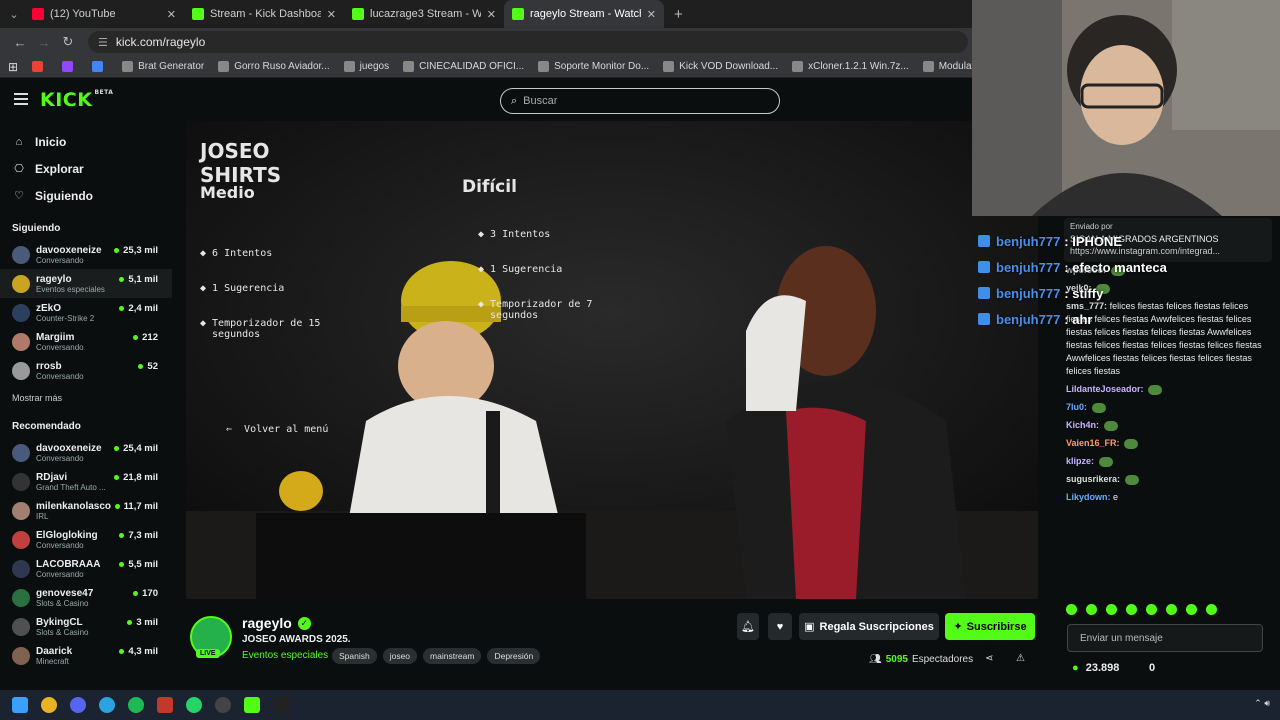 The width and height of the screenshot is (1280, 720). Describe the element at coordinates (86, 341) in the screenshot. I see `sidebar-channel: Margiim Conversando 212` at that location.